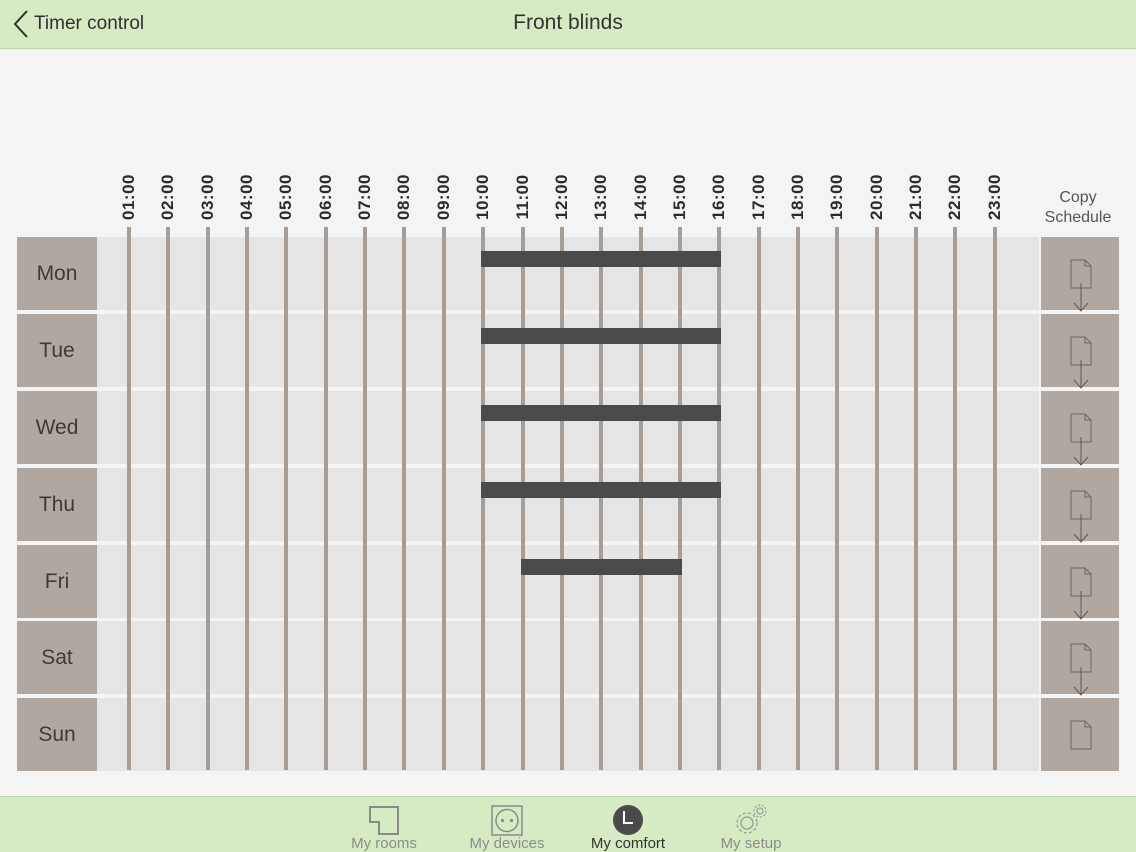 The height and width of the screenshot is (852, 1136). Describe the element at coordinates (57, 734) in the screenshot. I see `day-label-sun: Sun` at that location.